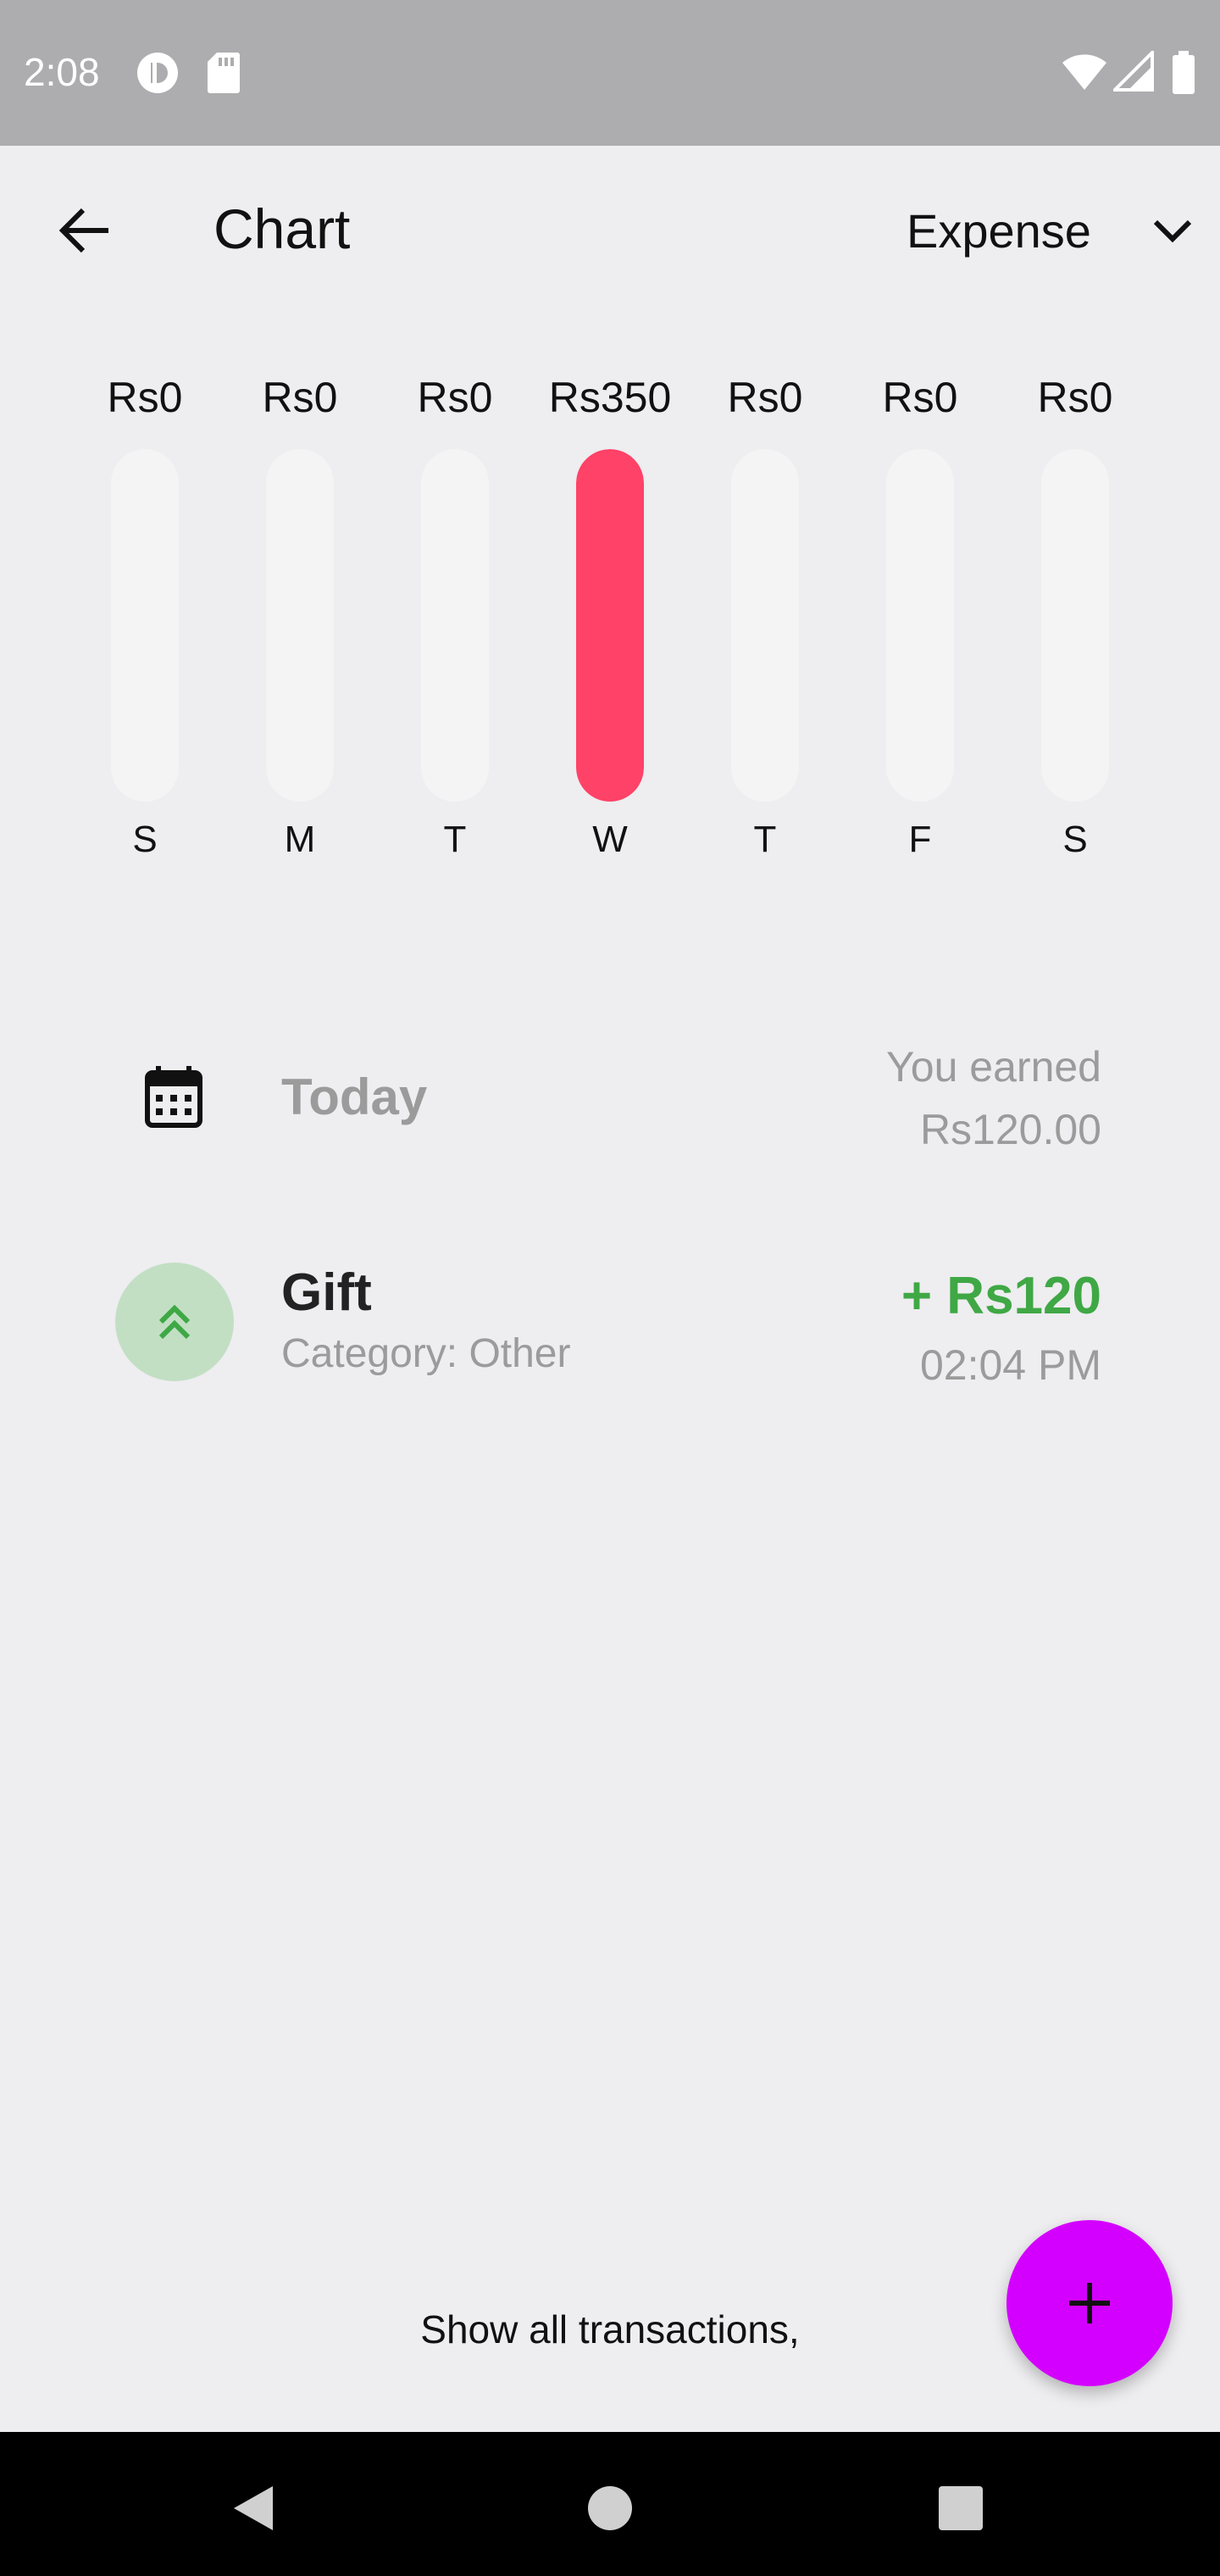 Image resolution: width=1220 pixels, height=2576 pixels. I want to click on transaction-category: Category: Other, so click(426, 1353).